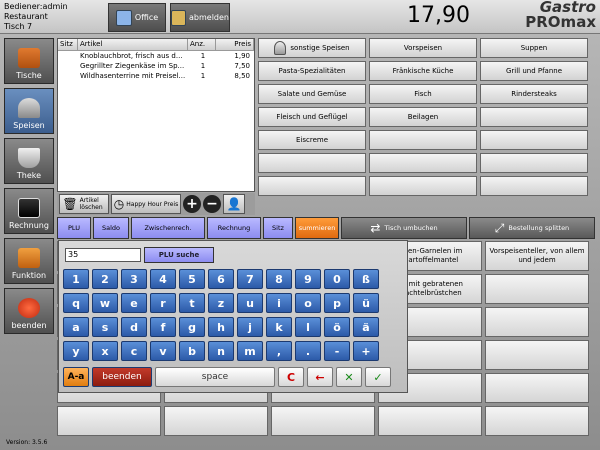 This screenshot has height=450, width=600. What do you see at coordinates (537, 256) in the screenshot?
I see `product-button: Vorspeisenteller, von allem und jedem` at bounding box center [537, 256].